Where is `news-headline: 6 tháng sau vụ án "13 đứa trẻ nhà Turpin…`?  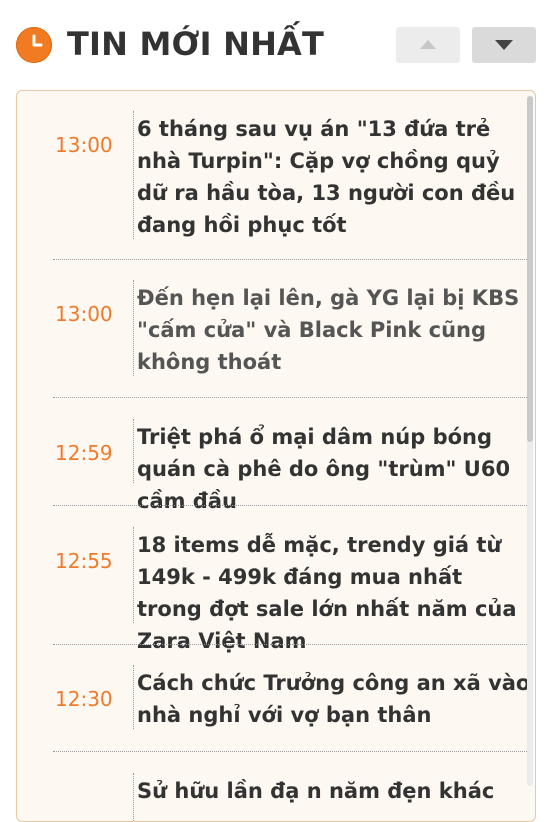 news-headline: 6 tháng sau vụ án "13 đứa trẻ nhà Turpin… is located at coordinates (332, 177).